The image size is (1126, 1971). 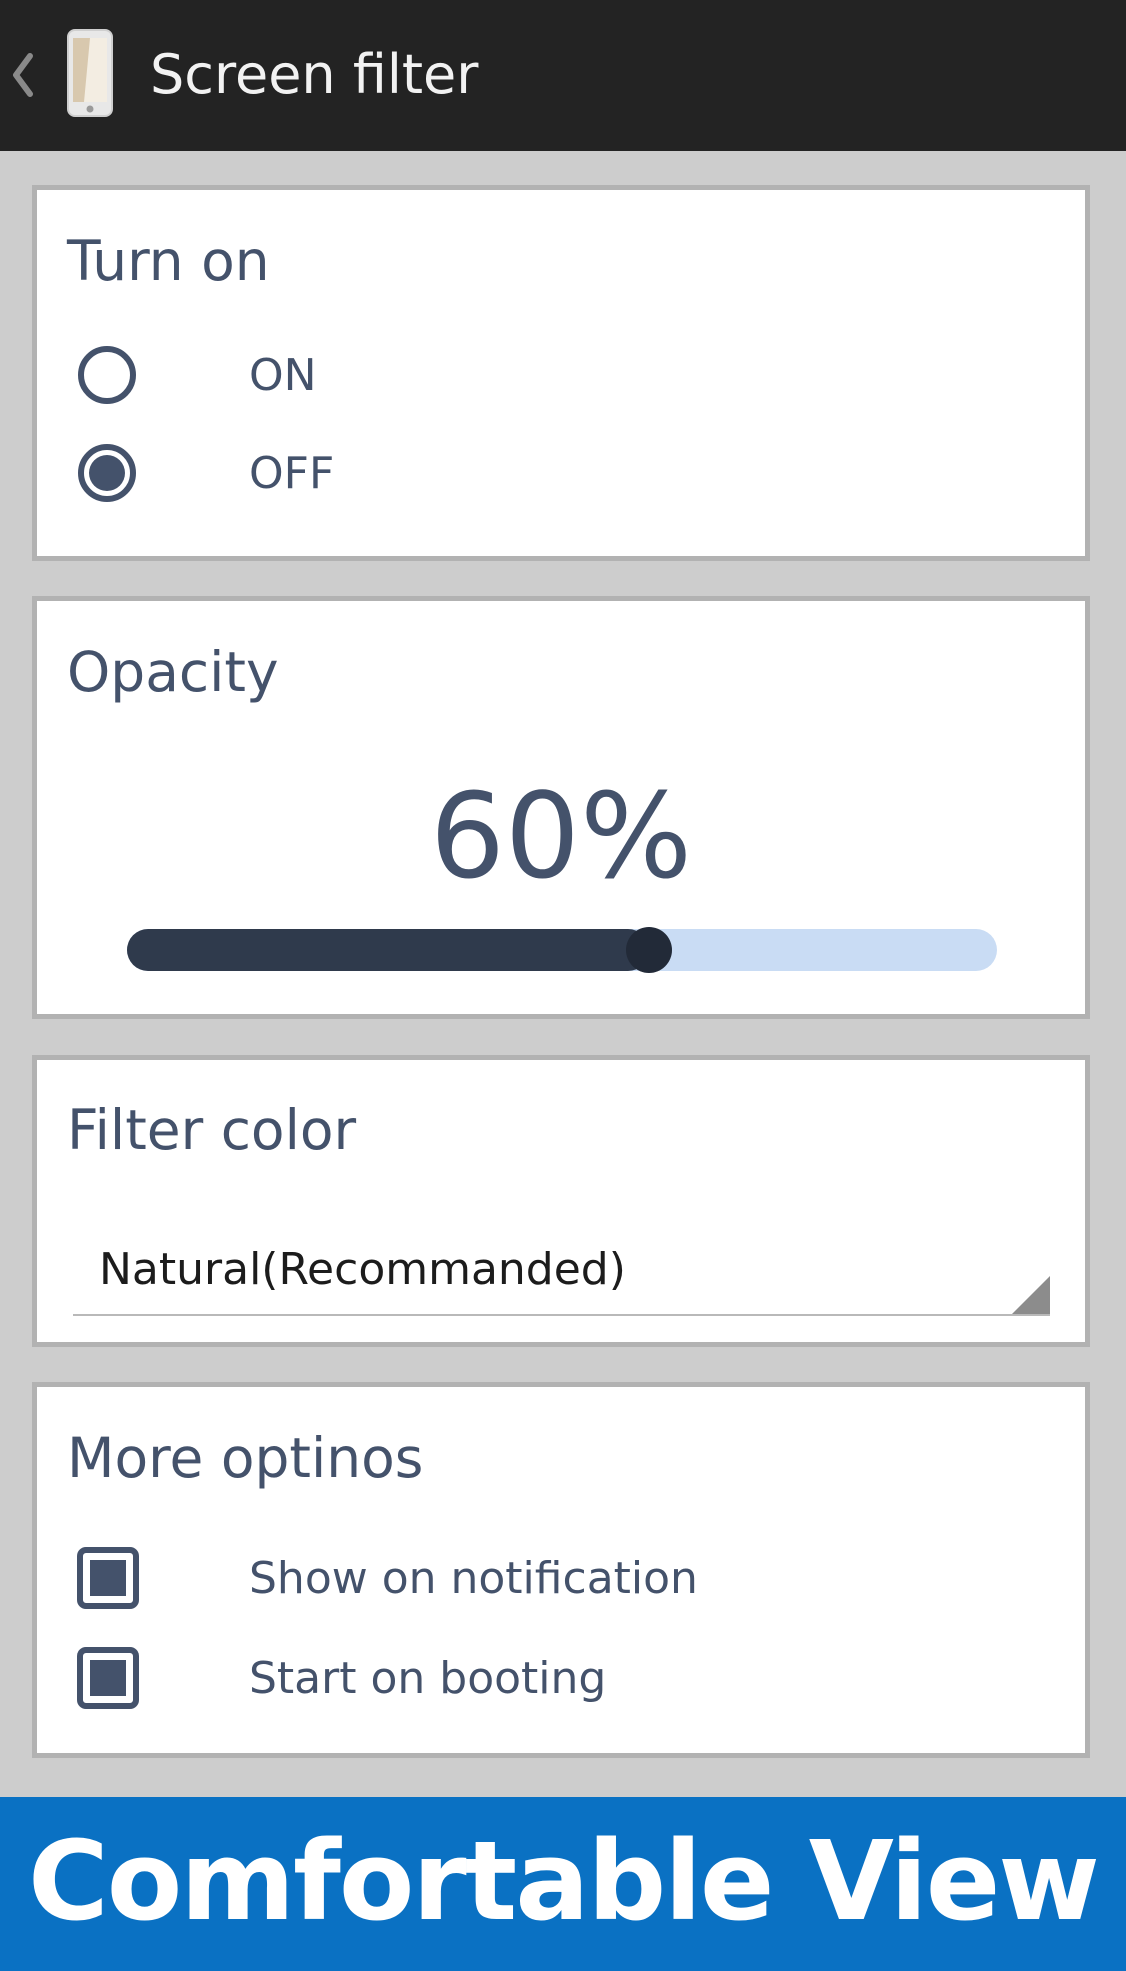 What do you see at coordinates (90, 73) in the screenshot?
I see `phone-filter-icon` at bounding box center [90, 73].